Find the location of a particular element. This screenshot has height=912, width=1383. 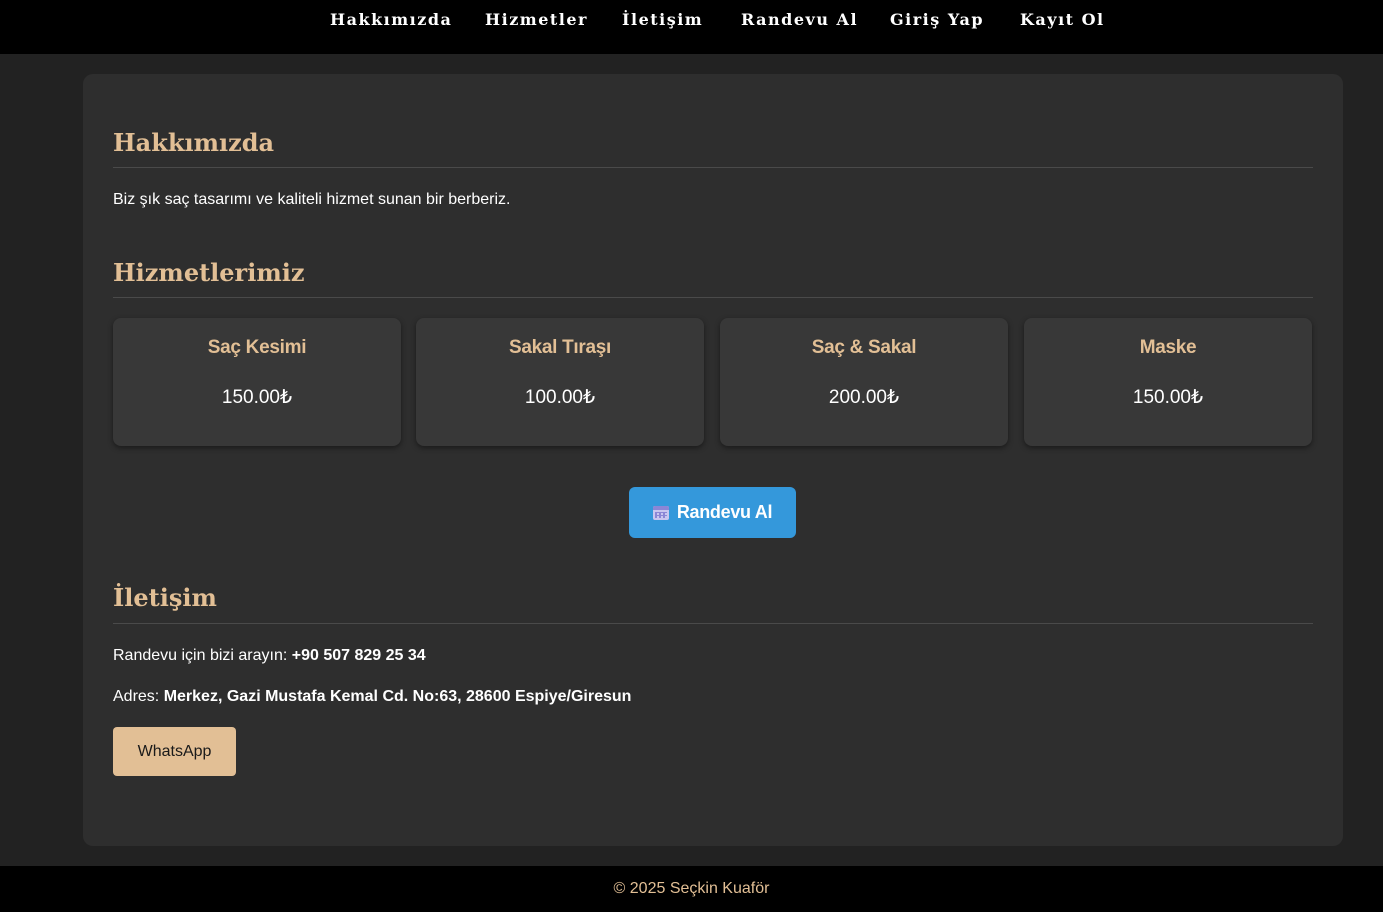

whatsapp-button: WhatsApp is located at coordinates (174, 751).